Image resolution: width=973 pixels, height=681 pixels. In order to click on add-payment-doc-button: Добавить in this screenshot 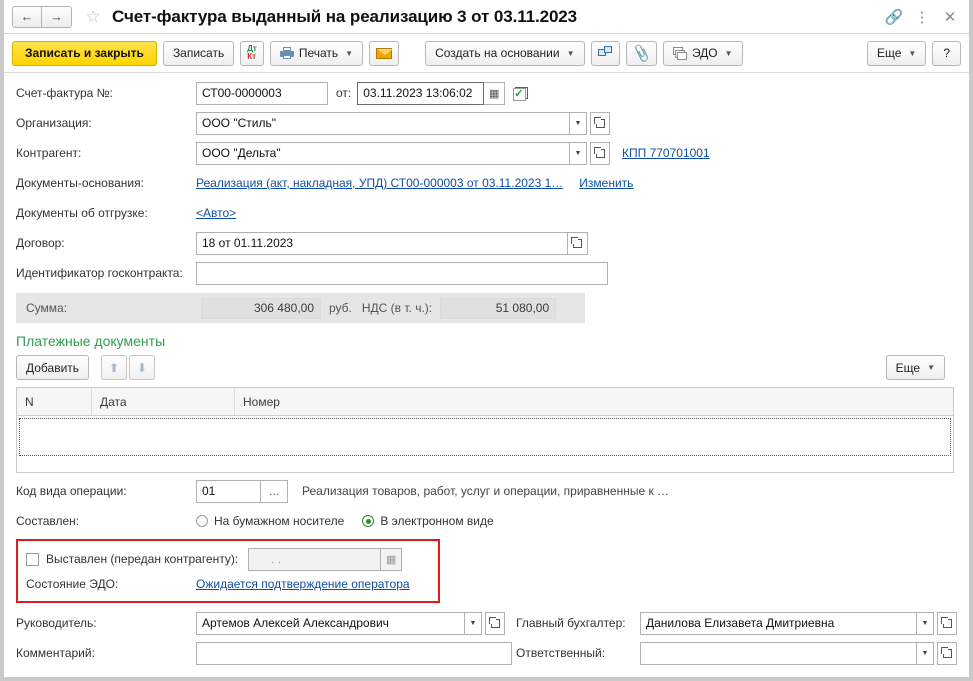, I will do `click(53, 367)`.